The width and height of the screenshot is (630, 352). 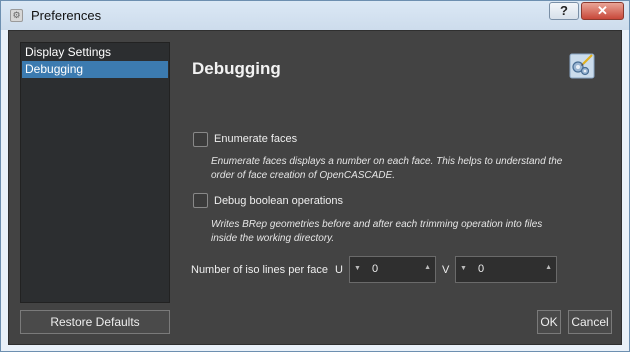 What do you see at coordinates (506, 269) in the screenshot?
I see `v-spinbox: ▼ 0 ▲` at bounding box center [506, 269].